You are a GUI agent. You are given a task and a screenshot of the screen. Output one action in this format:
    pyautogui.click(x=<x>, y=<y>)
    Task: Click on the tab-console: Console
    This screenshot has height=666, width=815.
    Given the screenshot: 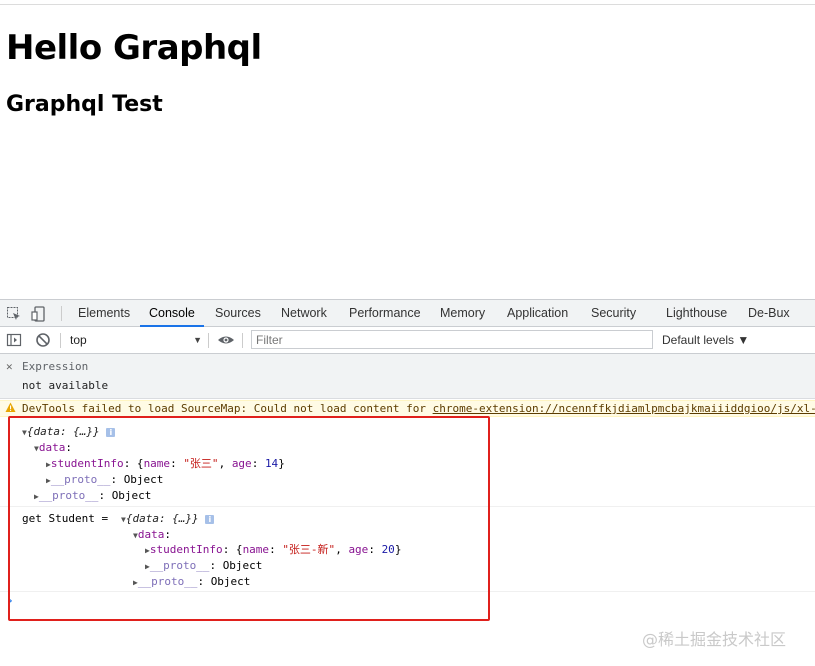 What is the action you would take?
    pyautogui.click(x=172, y=313)
    